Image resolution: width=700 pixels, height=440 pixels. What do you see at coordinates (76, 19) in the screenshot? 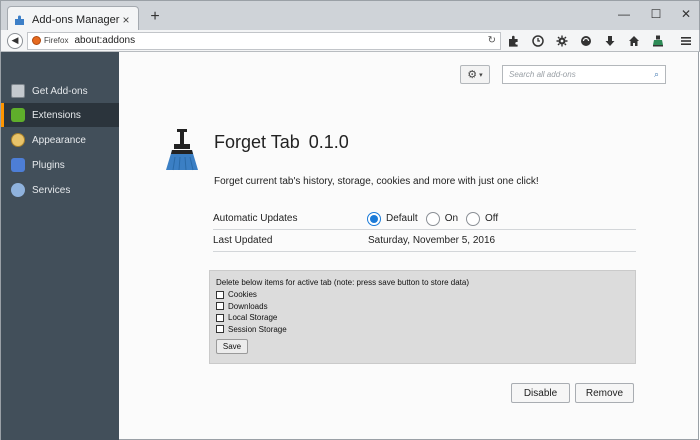
I see `tab-title: Add-ons Manager` at bounding box center [76, 19].